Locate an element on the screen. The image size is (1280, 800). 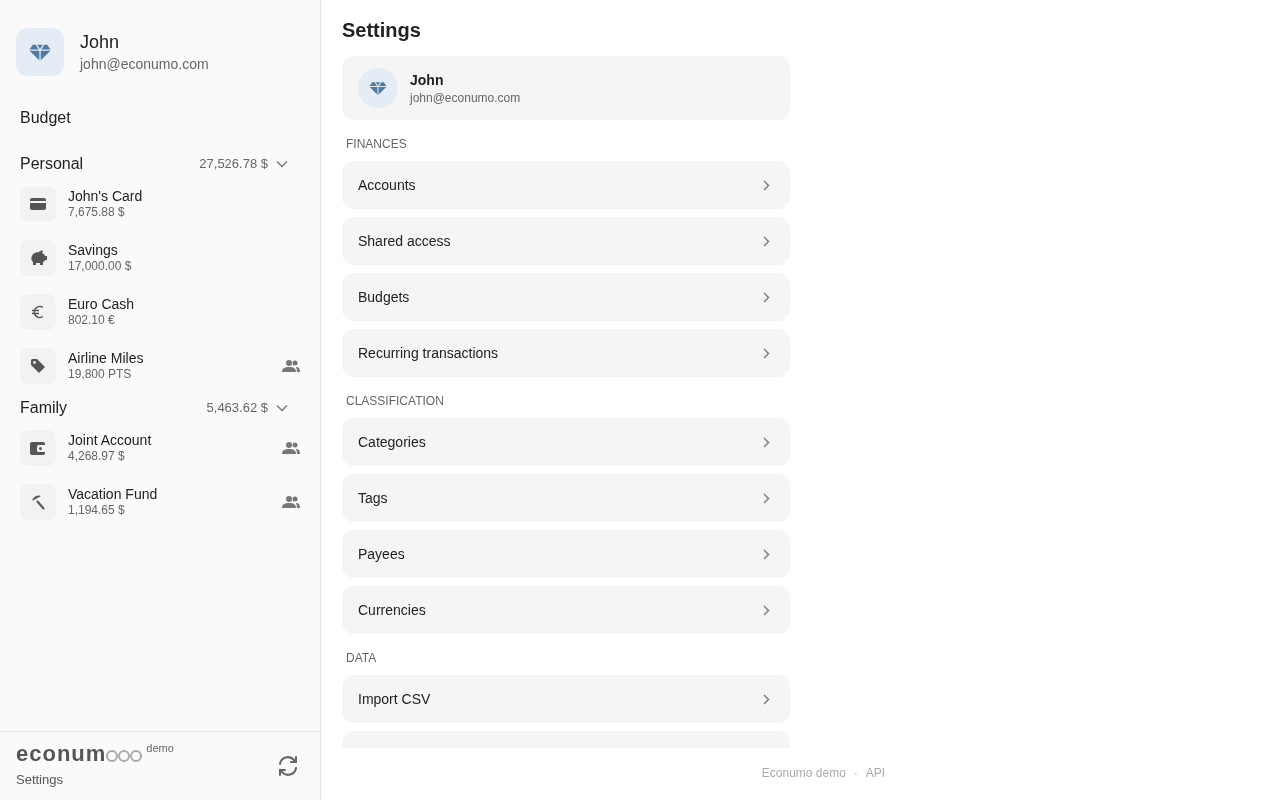
settings-item: Recurring transactions is located at coordinates (566, 353).